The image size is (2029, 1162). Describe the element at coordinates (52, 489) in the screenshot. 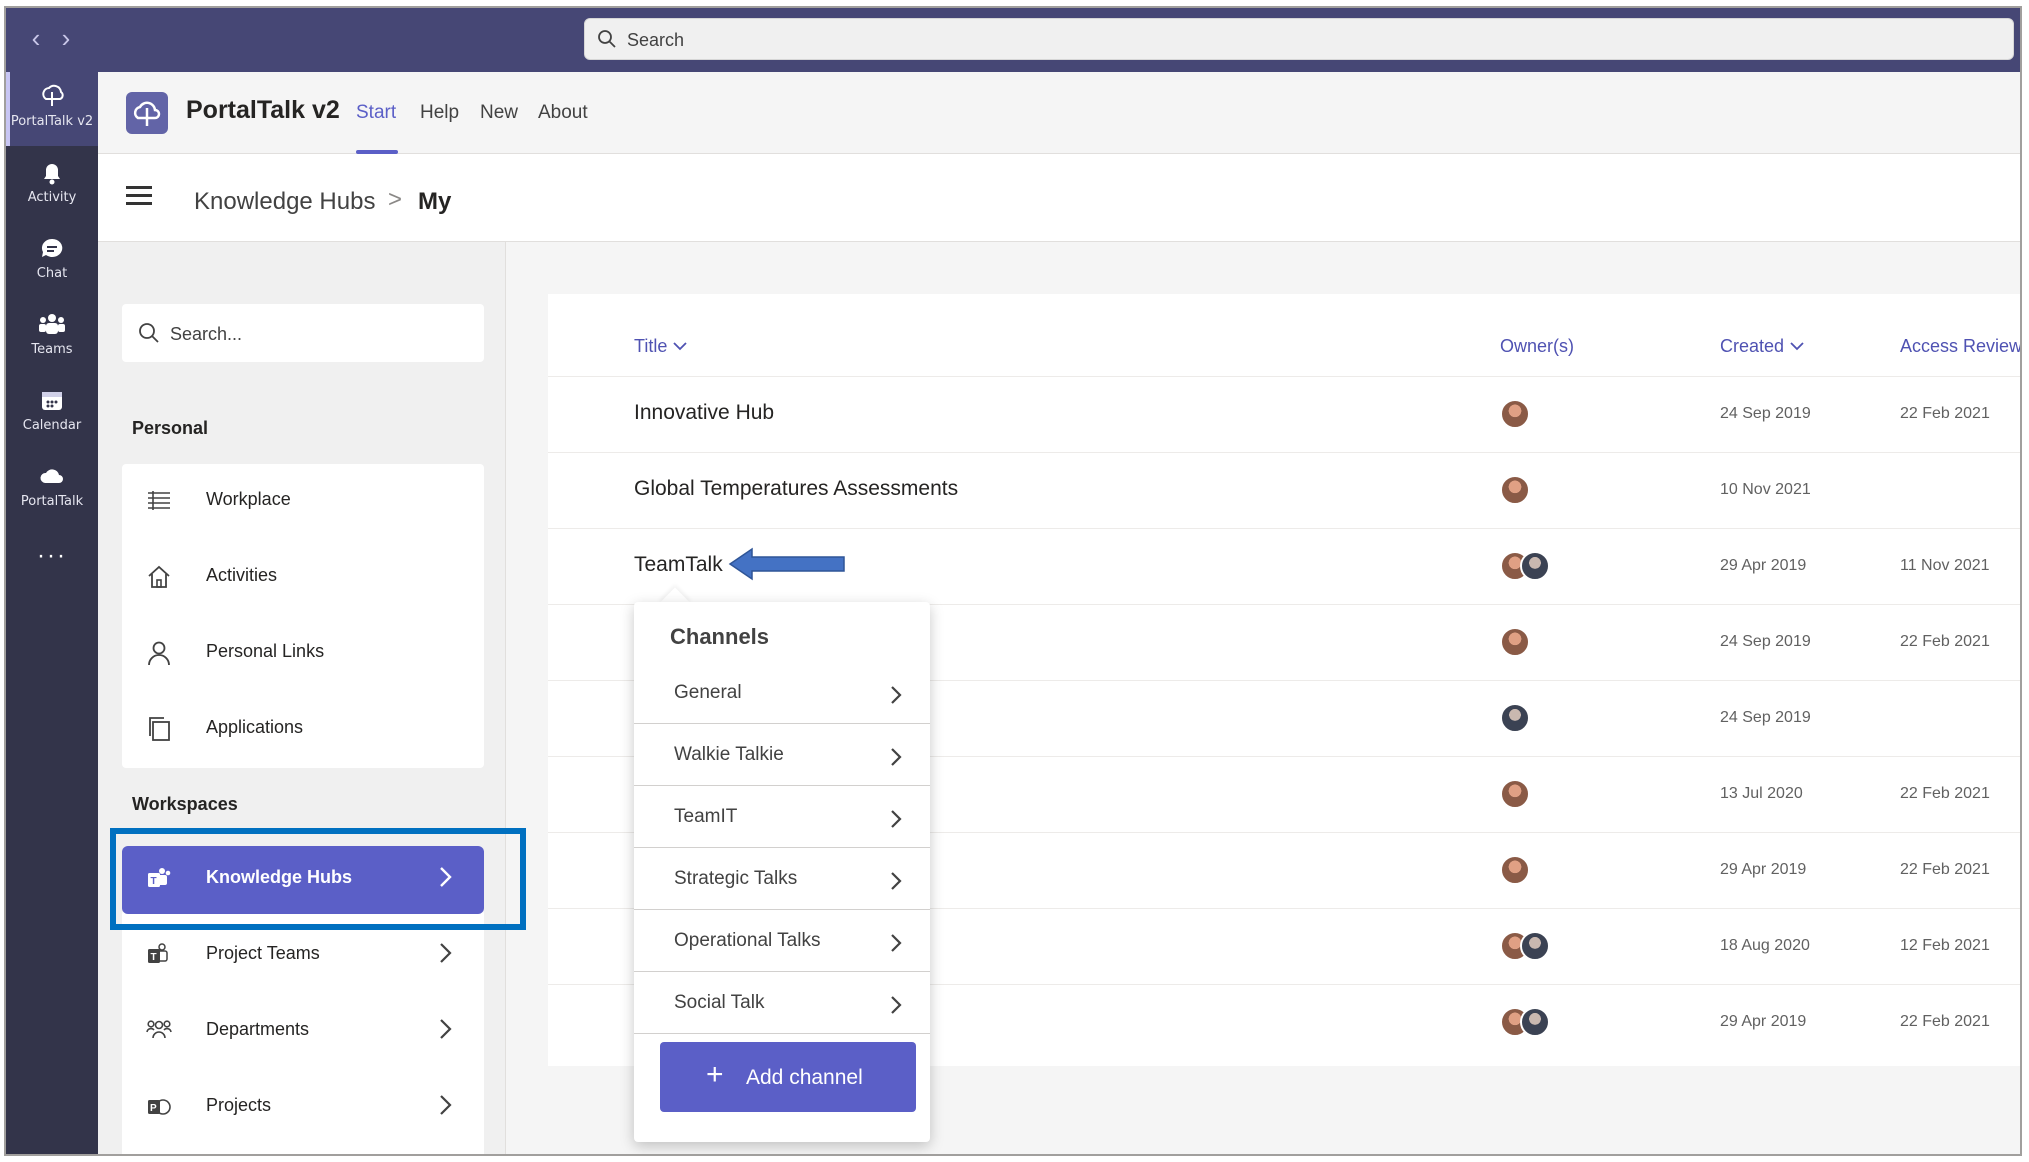

I see `rail-item-portaltalk: PortalTalk` at that location.